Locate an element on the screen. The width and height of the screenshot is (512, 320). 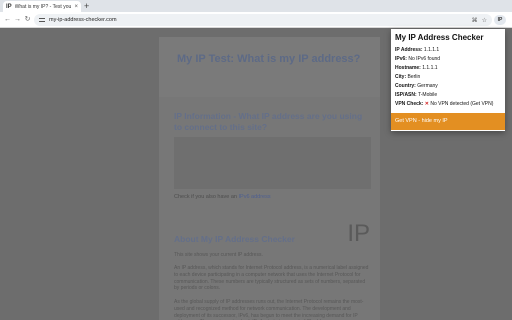
new-tab-button: + is located at coordinates (86, 6).